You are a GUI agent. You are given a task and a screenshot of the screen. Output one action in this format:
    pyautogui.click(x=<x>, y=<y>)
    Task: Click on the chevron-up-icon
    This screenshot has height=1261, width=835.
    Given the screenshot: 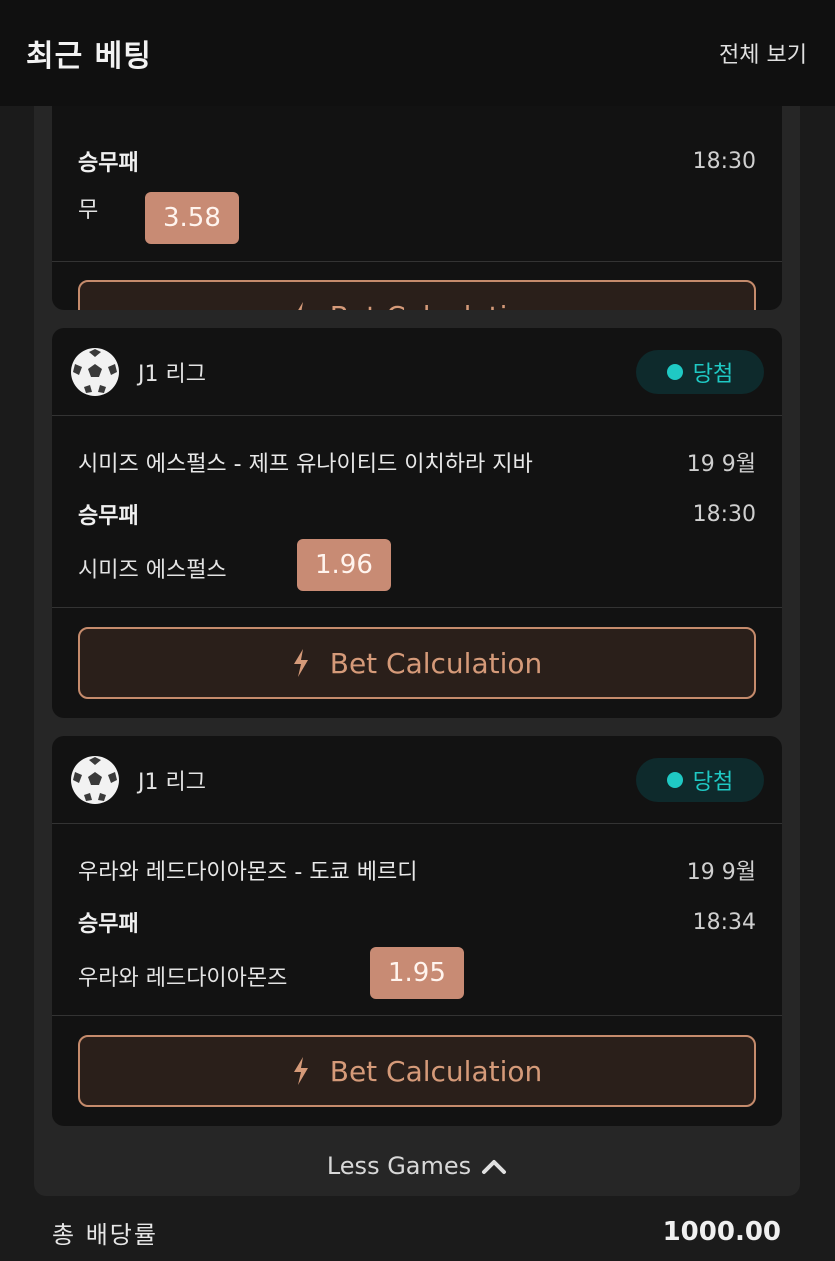 What is the action you would take?
    pyautogui.click(x=494, y=1167)
    